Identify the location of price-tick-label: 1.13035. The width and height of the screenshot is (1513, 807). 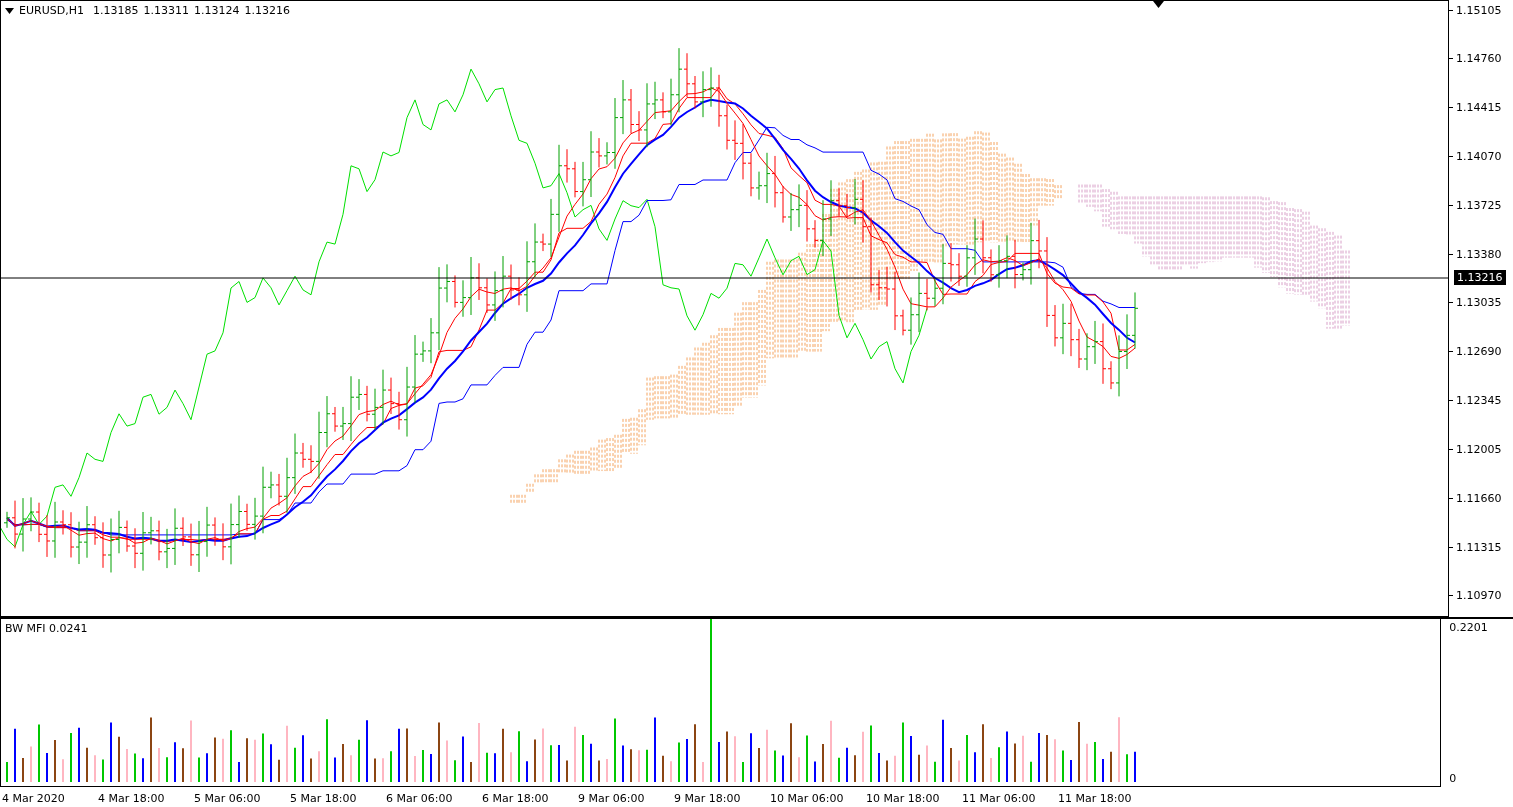
(1479, 303).